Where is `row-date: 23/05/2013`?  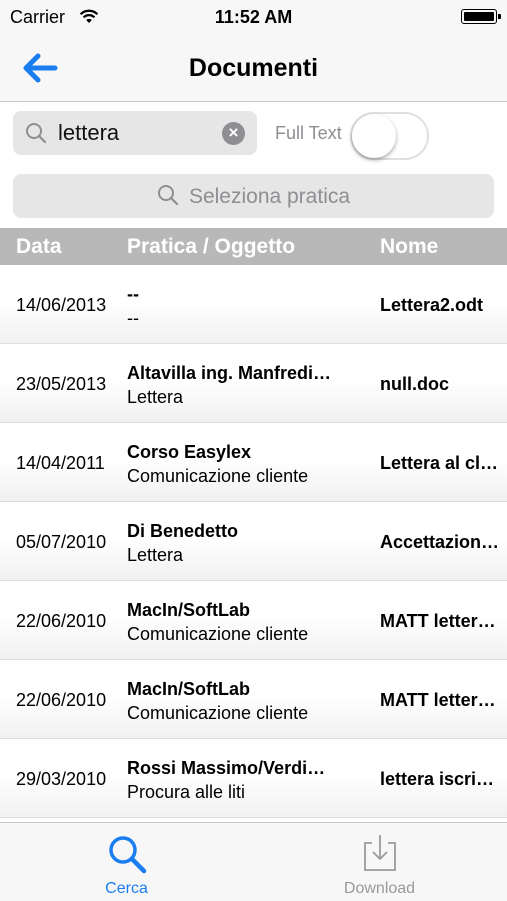 row-date: 23/05/2013 is located at coordinates (61, 384).